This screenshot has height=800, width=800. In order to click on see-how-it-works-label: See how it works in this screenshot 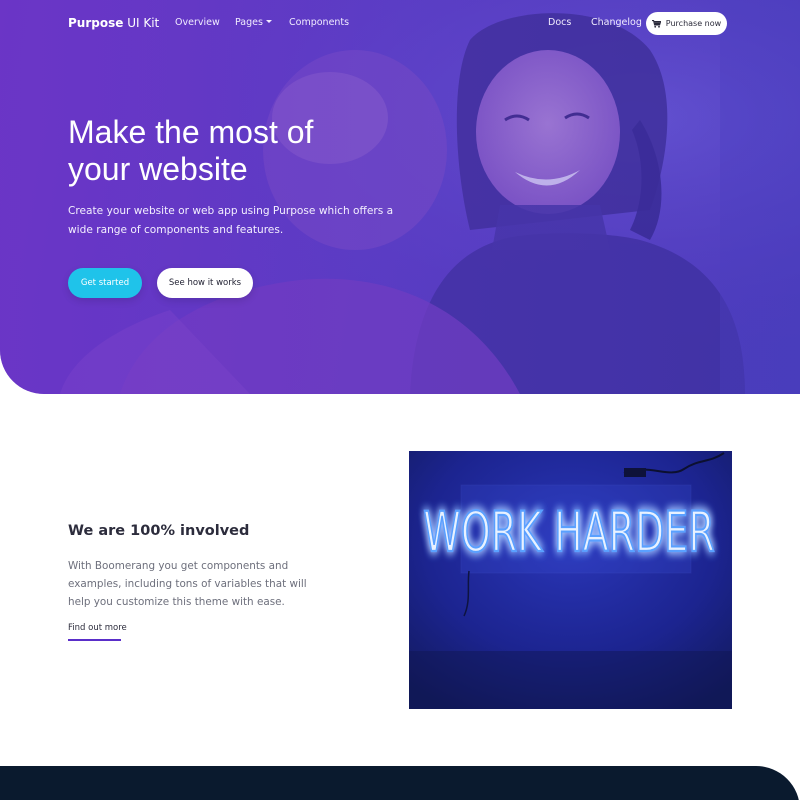, I will do `click(205, 283)`.